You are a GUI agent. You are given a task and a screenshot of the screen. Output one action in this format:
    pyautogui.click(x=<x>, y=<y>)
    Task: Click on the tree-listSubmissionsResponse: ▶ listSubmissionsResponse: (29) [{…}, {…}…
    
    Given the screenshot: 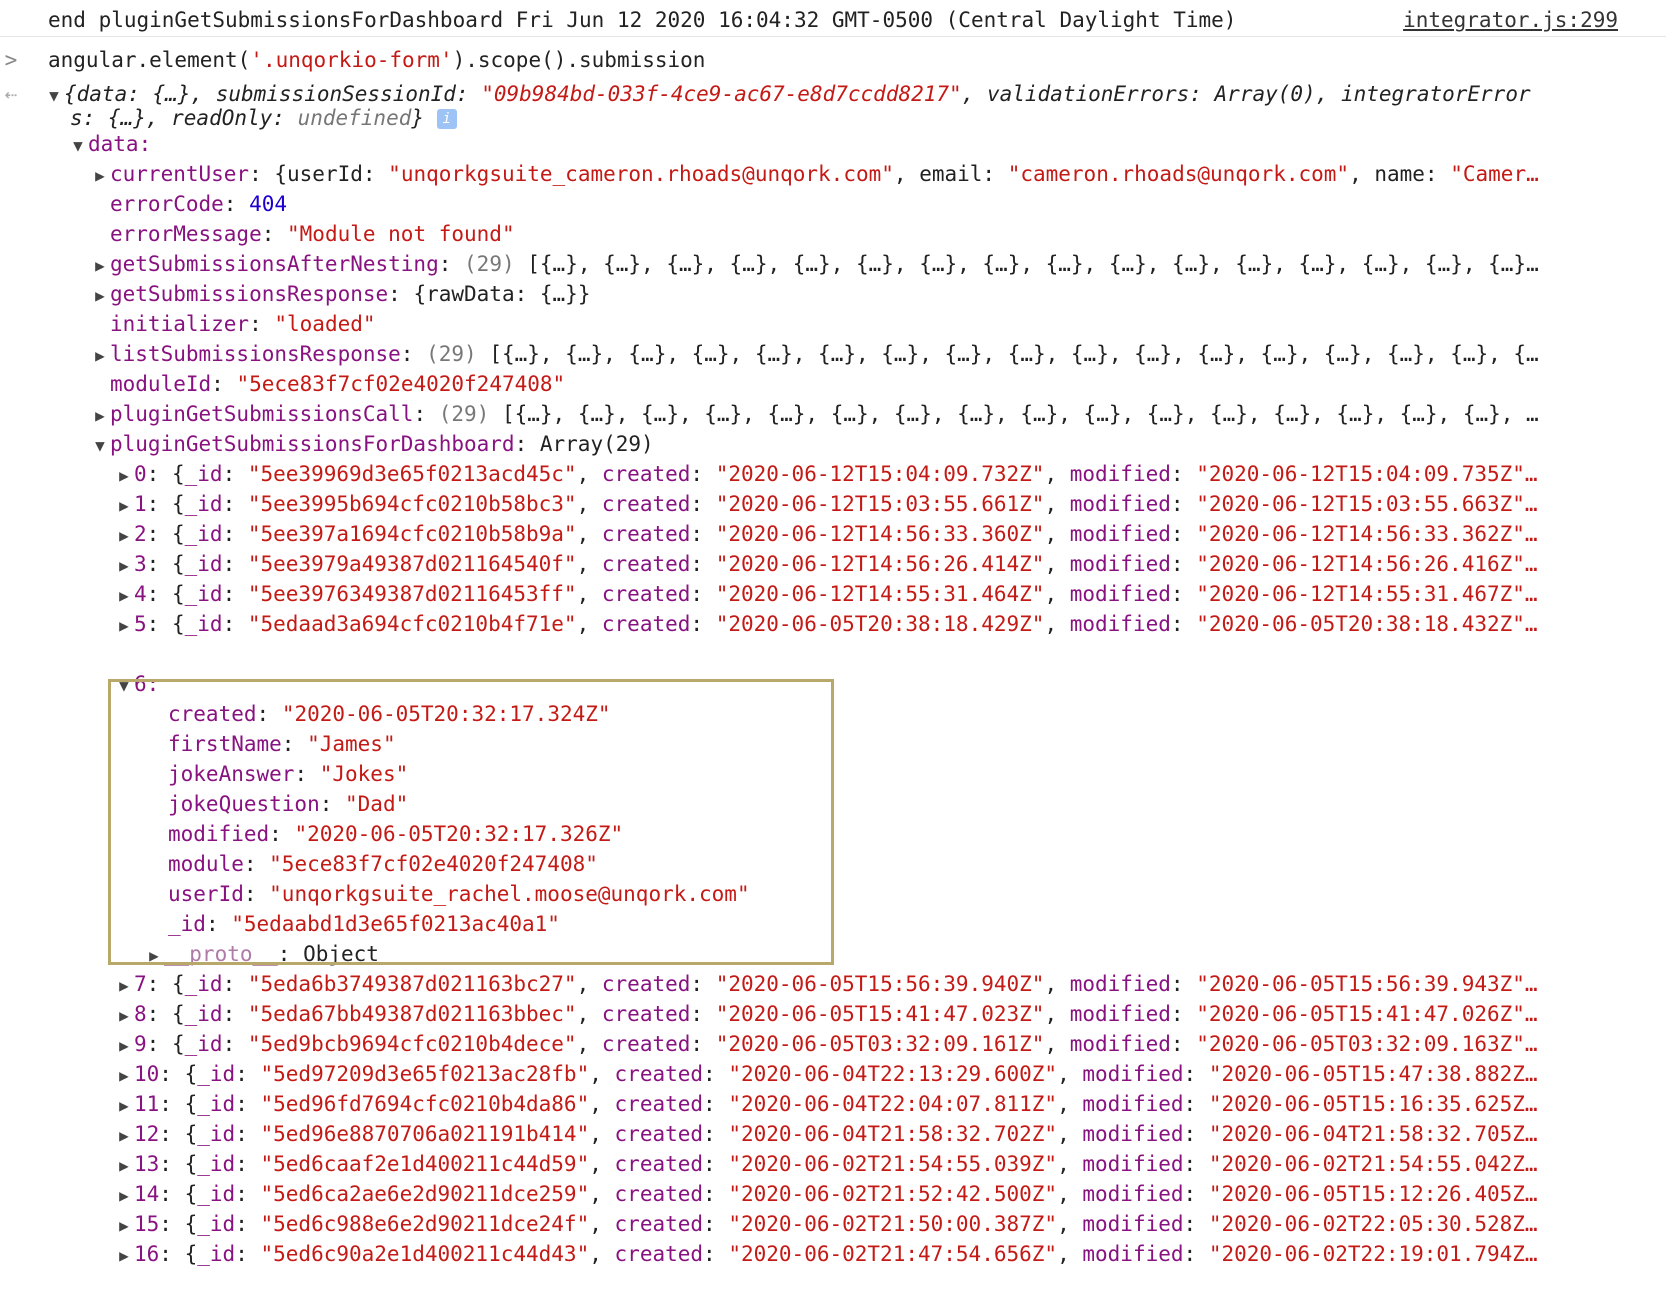 What is the action you would take?
    pyautogui.click(x=833, y=354)
    